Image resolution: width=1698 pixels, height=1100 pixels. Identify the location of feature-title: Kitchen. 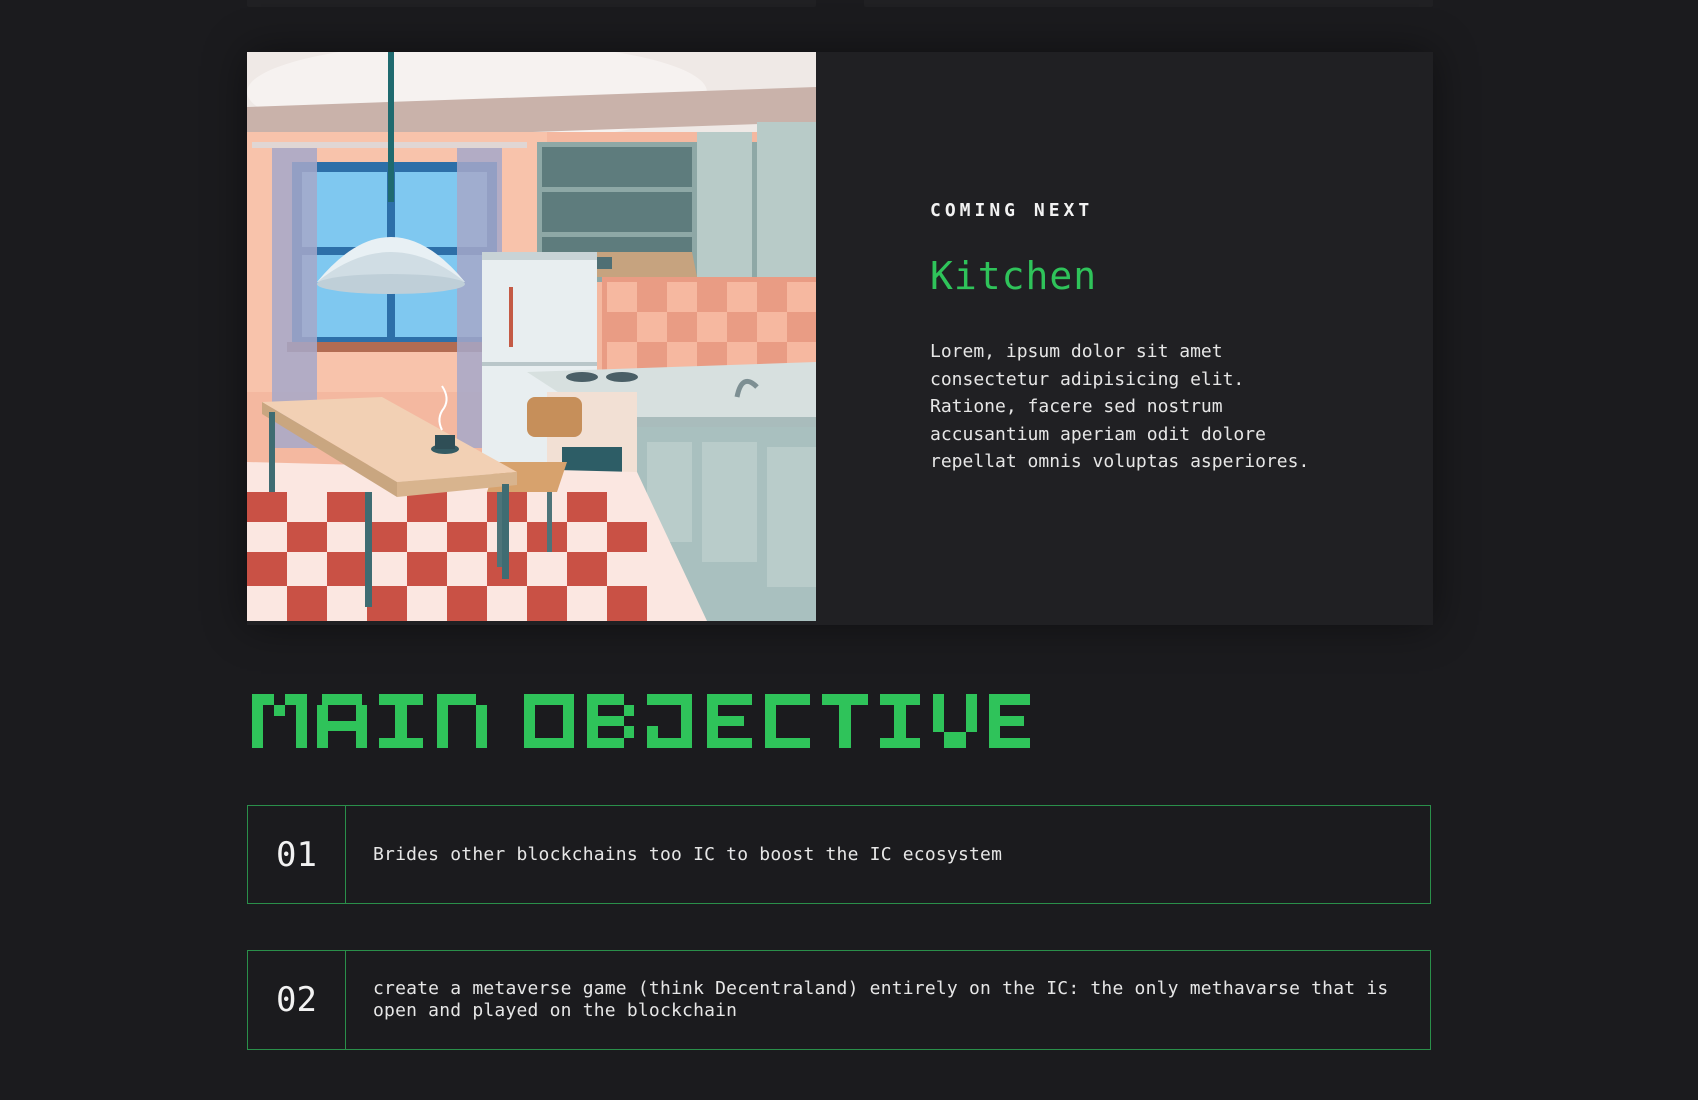
(1014, 276).